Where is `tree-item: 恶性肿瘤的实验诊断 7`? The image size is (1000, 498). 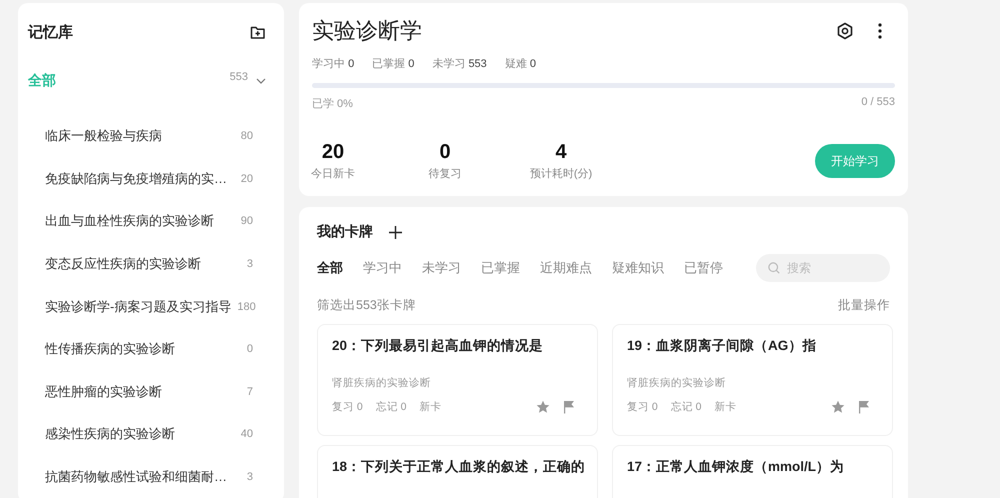
tree-item: 恶性肿瘤的实验诊断 7 is located at coordinates (147, 392).